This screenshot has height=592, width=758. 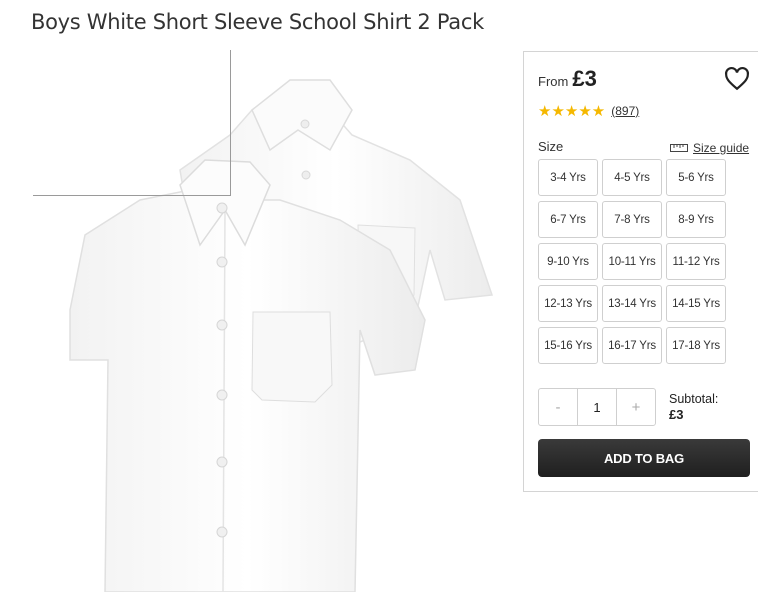 I want to click on size-option: 11-12 Yrs, so click(x=696, y=261).